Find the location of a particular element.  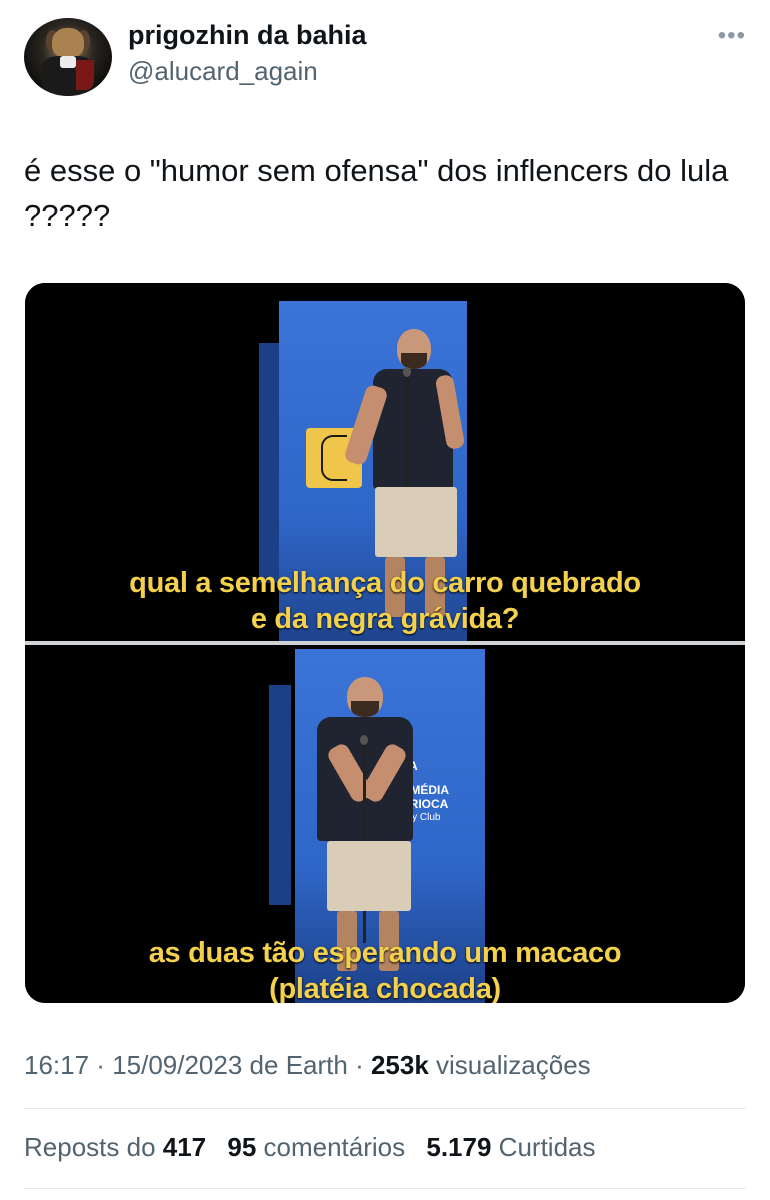

avatar-dog-collar is located at coordinates (68, 62).